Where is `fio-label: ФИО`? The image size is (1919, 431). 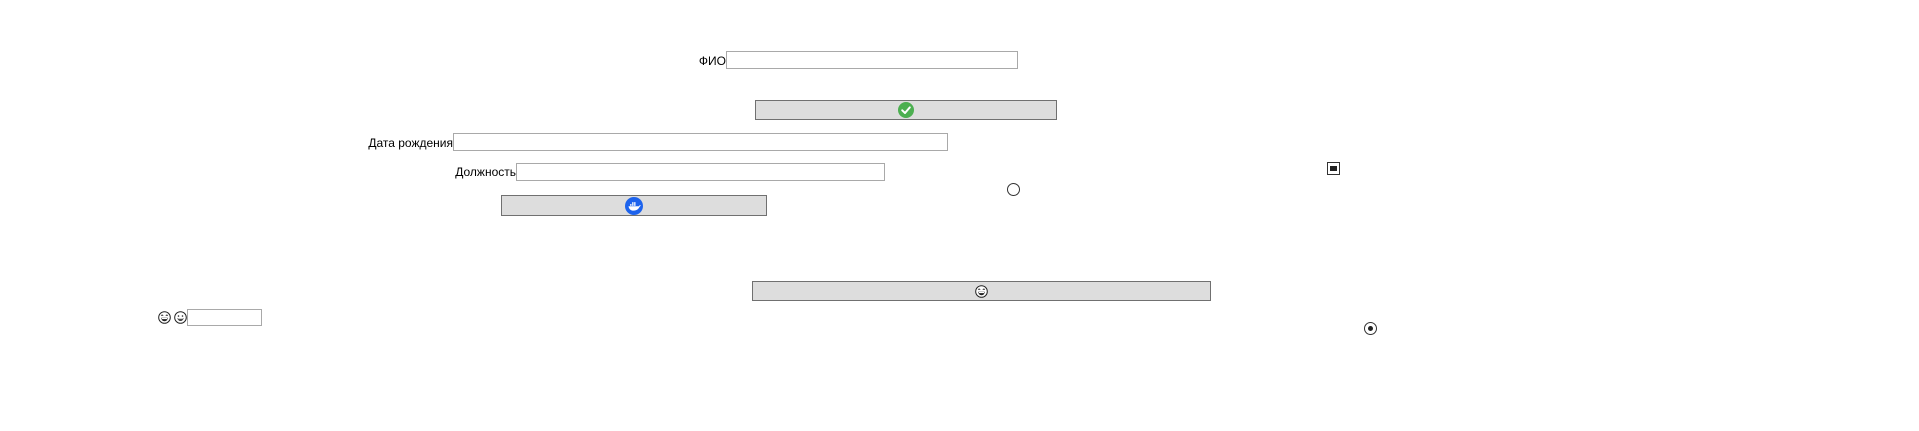
fio-label: ФИО is located at coordinates (712, 61).